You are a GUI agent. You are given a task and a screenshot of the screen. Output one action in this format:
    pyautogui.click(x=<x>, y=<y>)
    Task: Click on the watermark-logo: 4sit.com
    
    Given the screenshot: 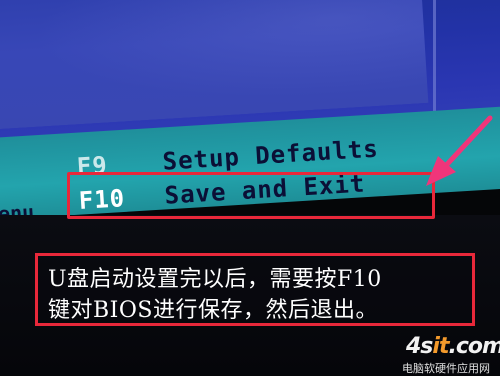 What is the action you would take?
    pyautogui.click(x=453, y=346)
    